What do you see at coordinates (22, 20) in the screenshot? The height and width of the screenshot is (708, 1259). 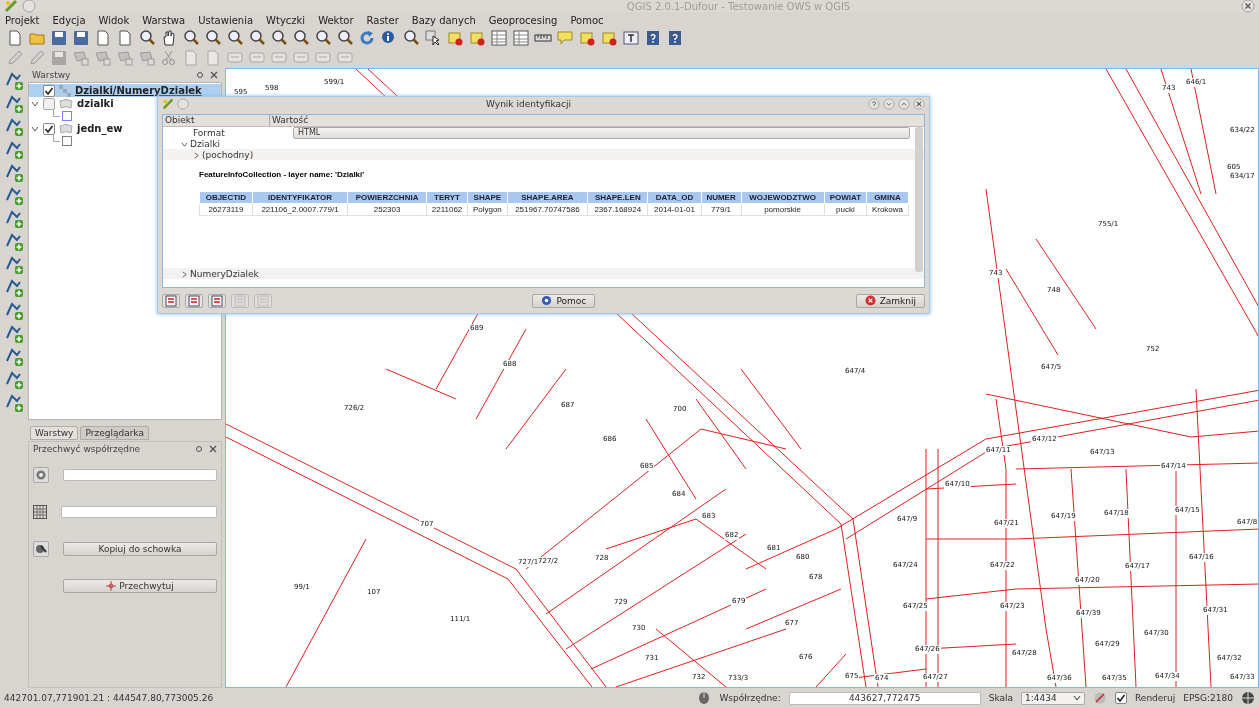 I see `menu-item: Projekt` at bounding box center [22, 20].